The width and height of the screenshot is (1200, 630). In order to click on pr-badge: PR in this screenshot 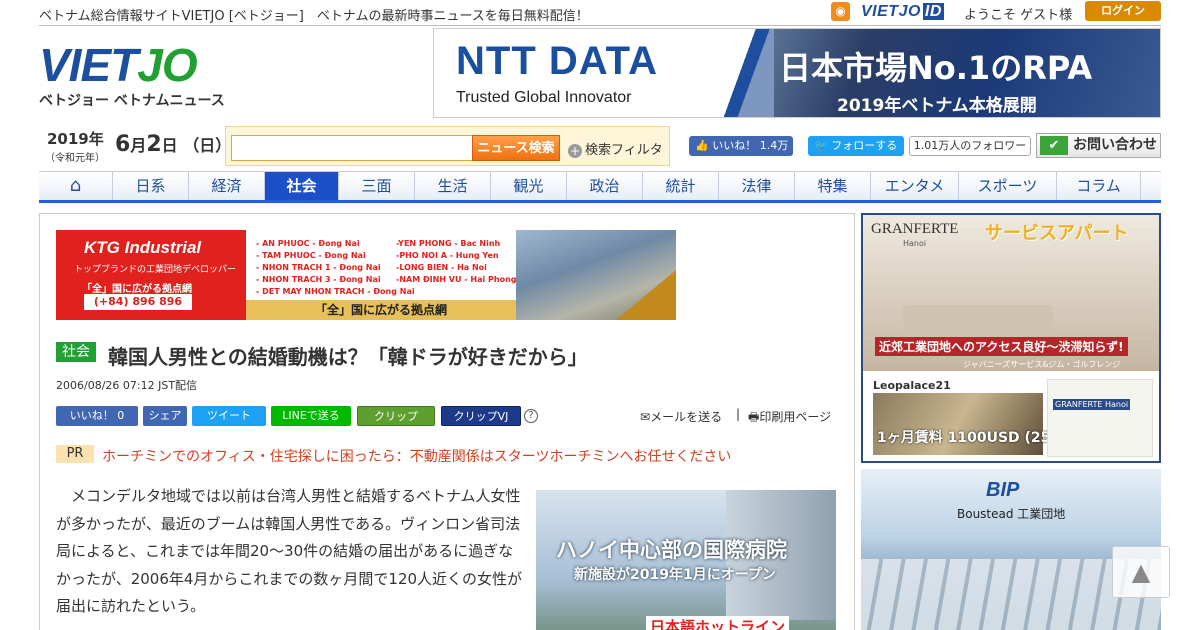, I will do `click(75, 454)`.